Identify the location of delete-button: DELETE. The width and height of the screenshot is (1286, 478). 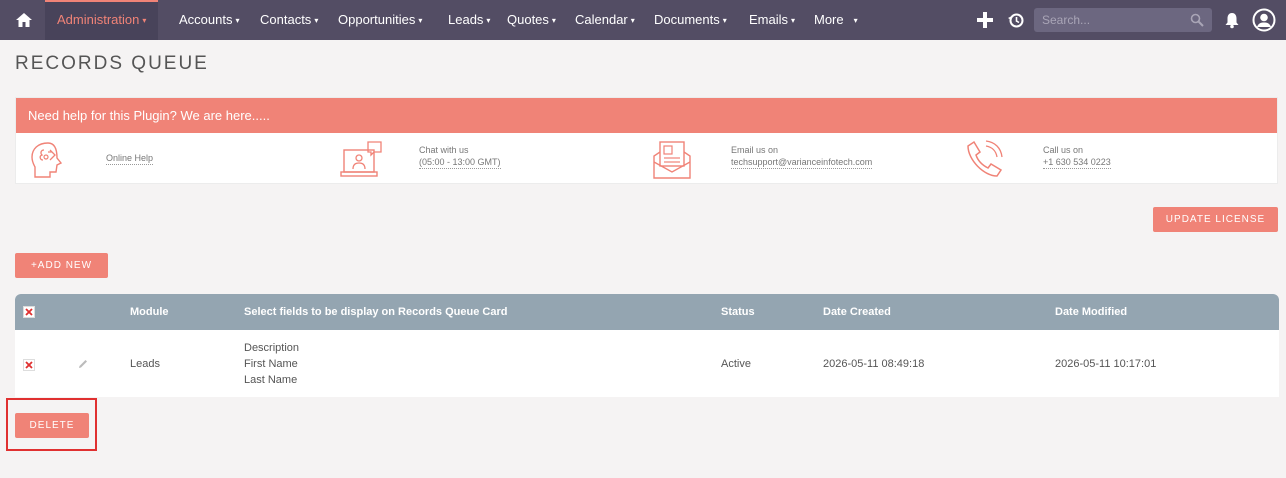
(52, 425).